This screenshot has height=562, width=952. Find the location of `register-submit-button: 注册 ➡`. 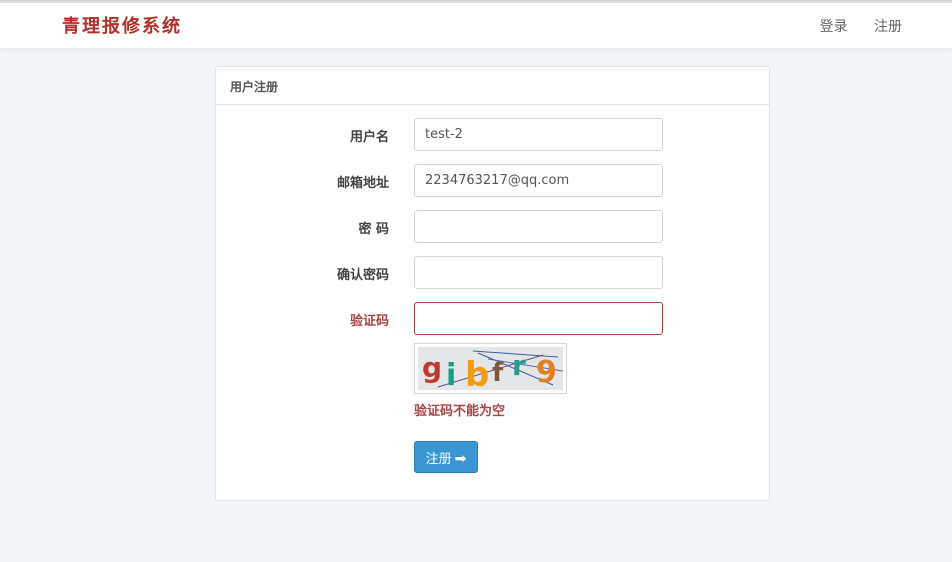

register-submit-button: 注册 ➡ is located at coordinates (446, 457).